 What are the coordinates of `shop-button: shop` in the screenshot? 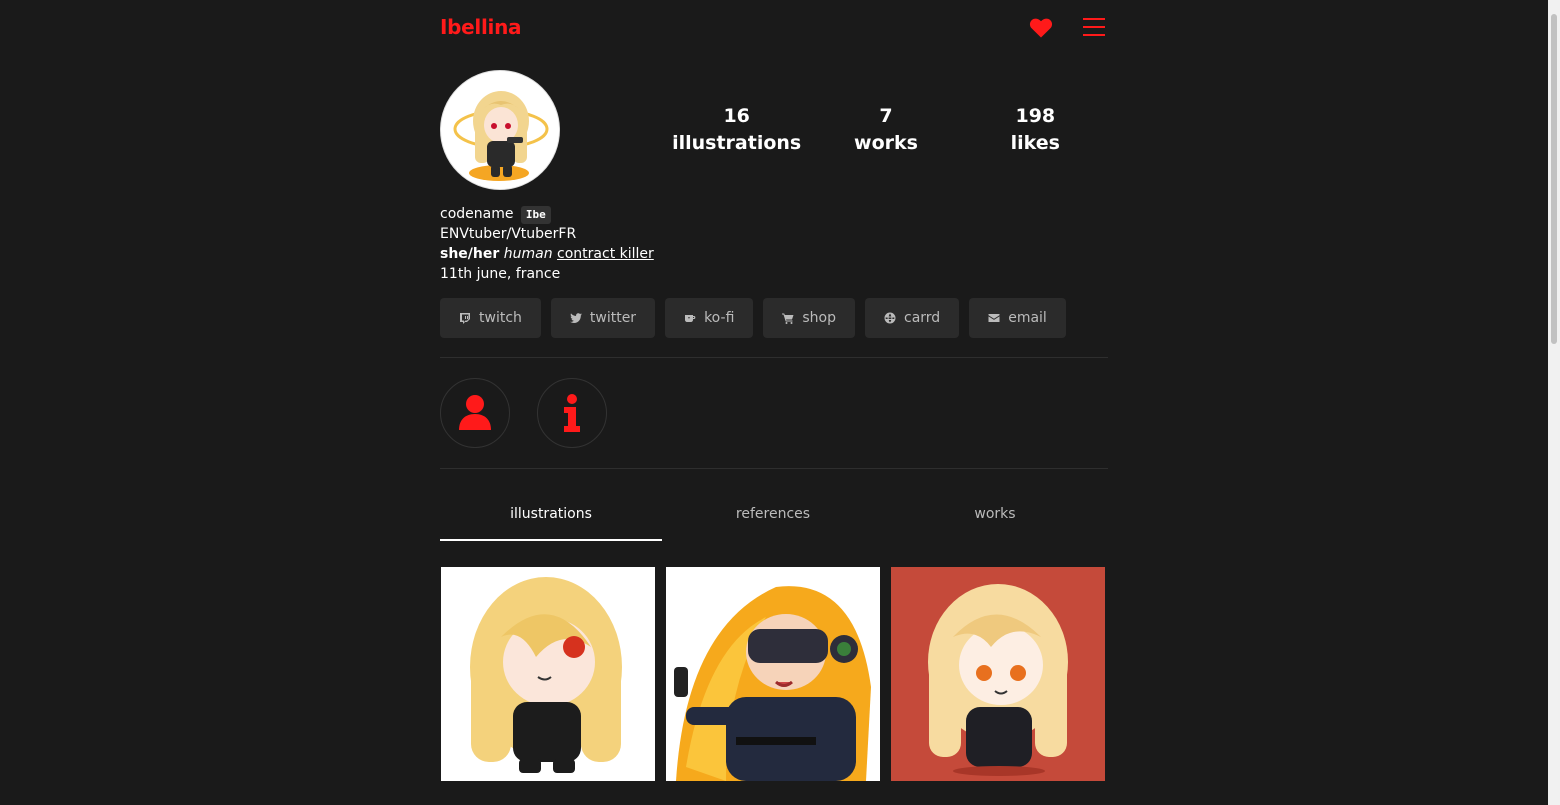 It's located at (809, 318).